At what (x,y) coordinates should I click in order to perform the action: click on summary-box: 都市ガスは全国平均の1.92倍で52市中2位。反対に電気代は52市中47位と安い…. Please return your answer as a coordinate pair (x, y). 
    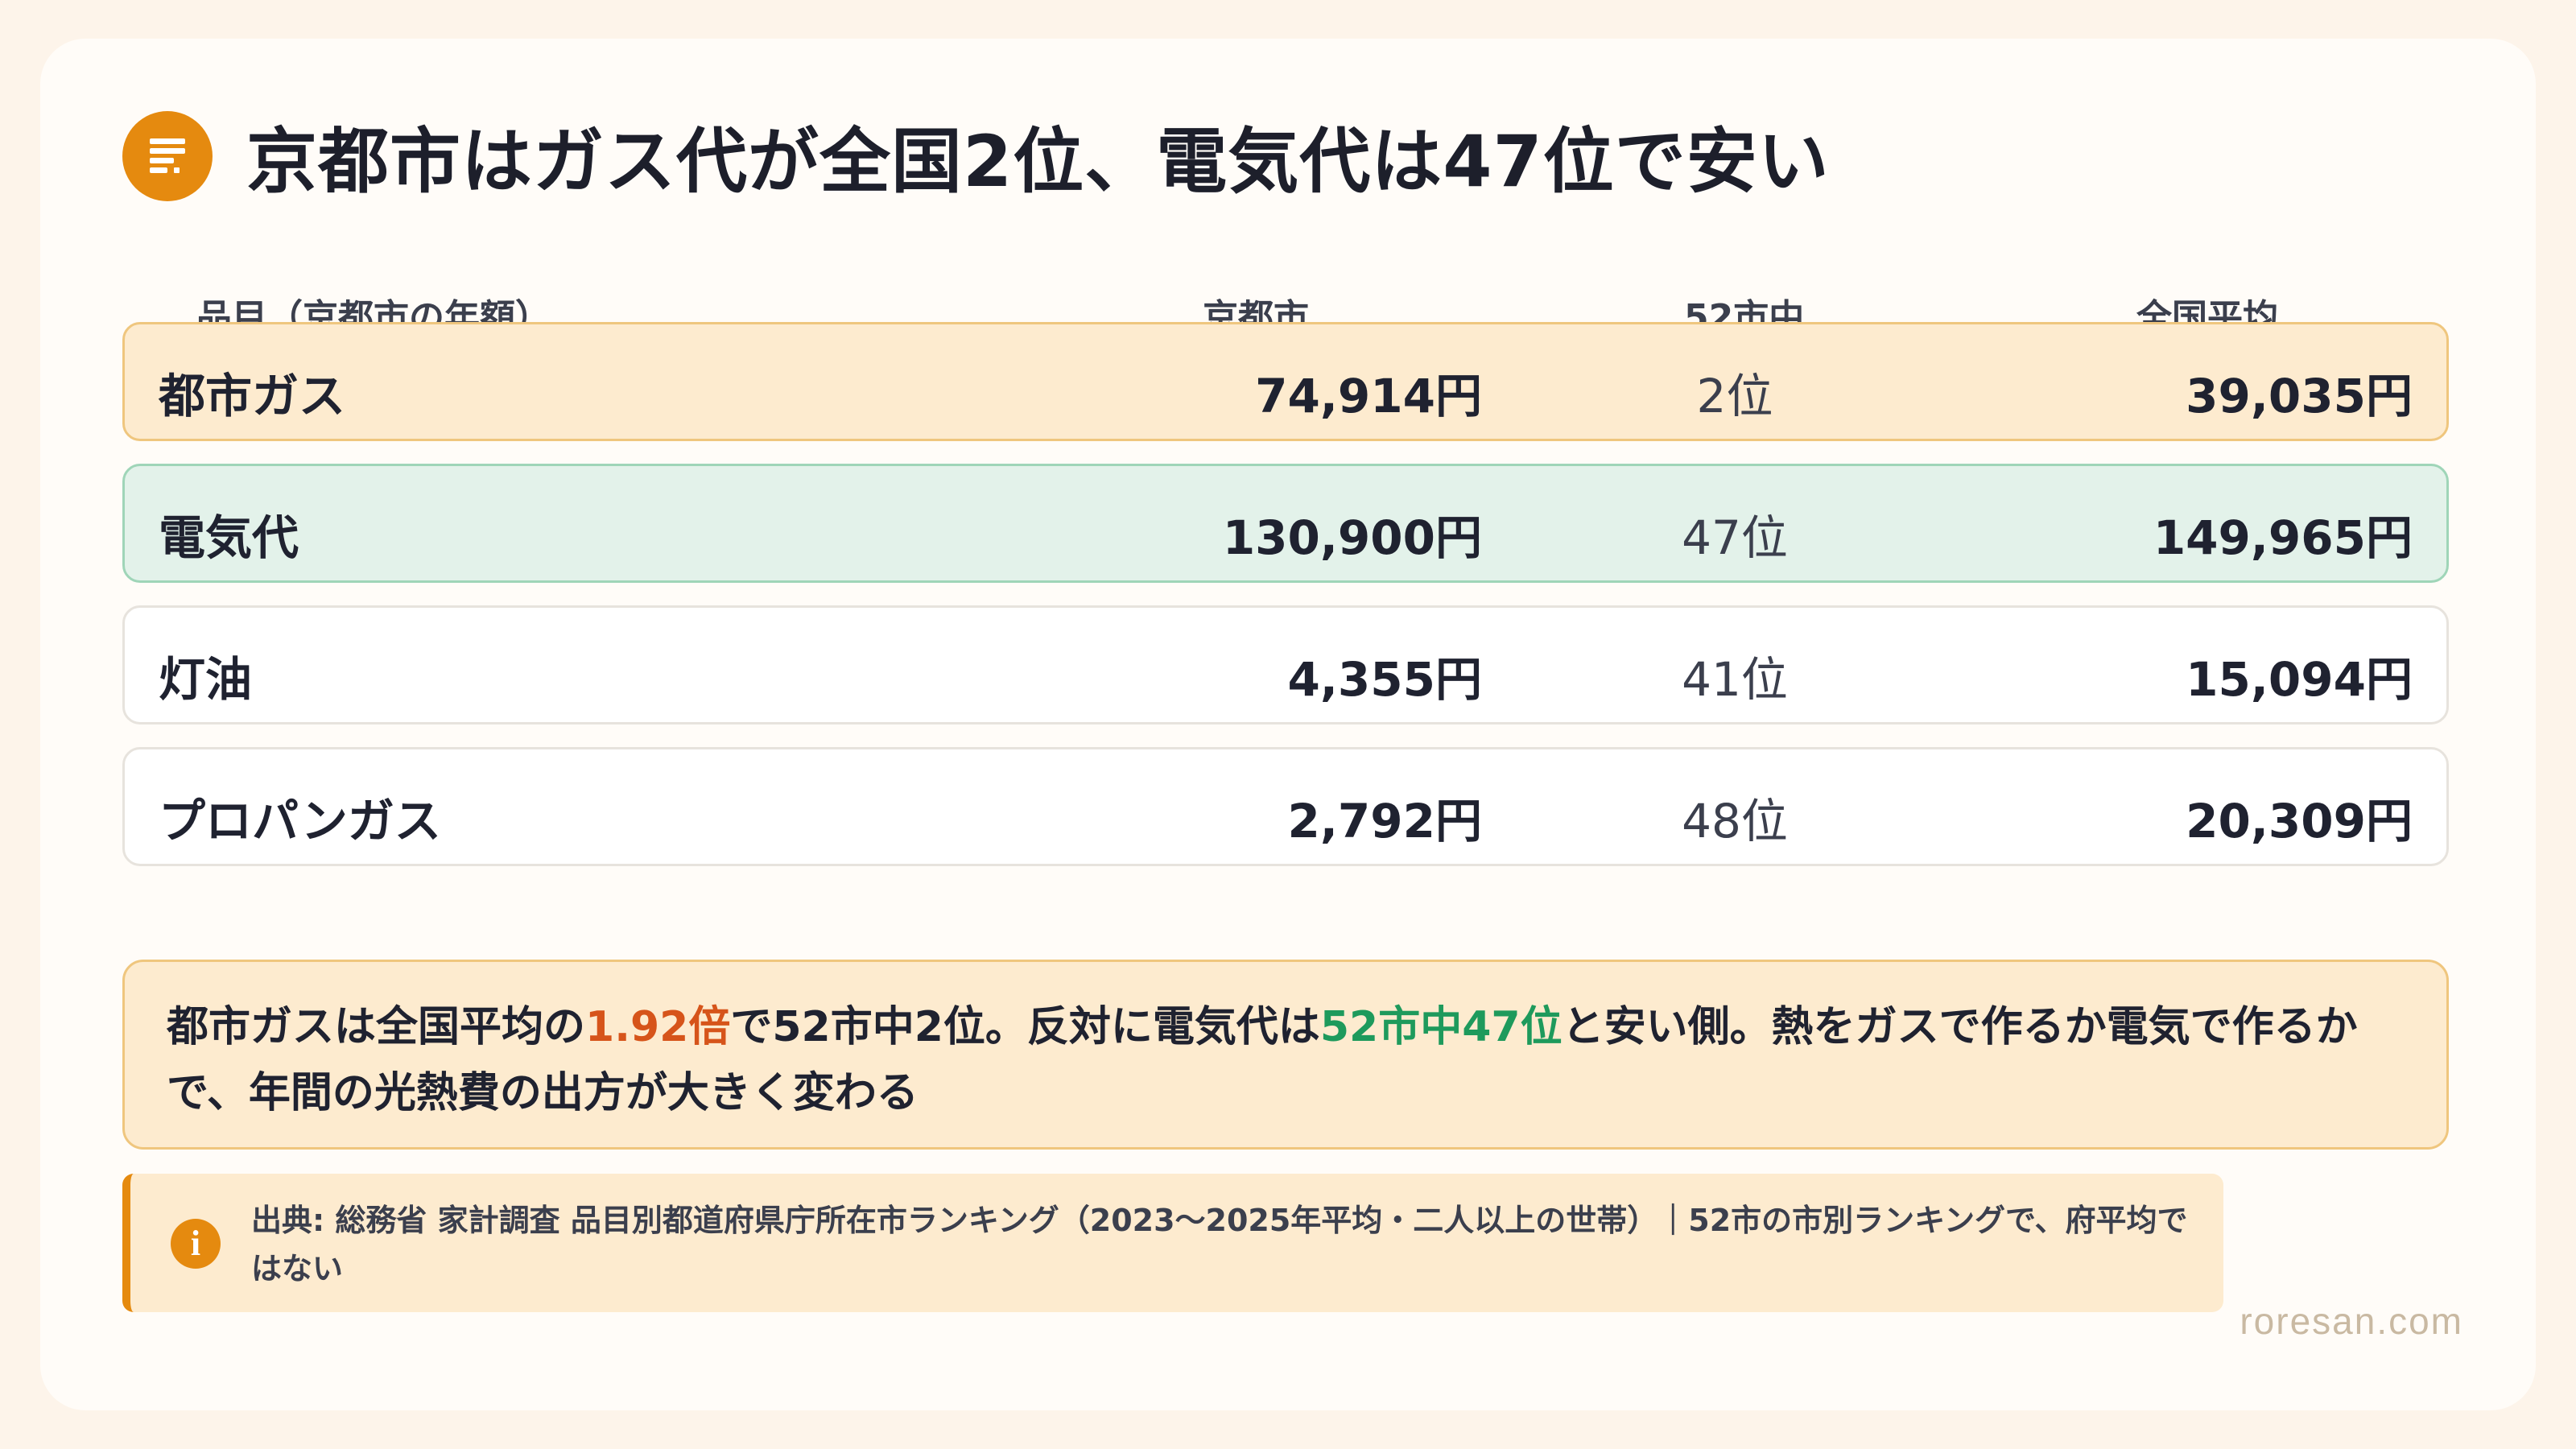
    Looking at the image, I should click on (1285, 1055).